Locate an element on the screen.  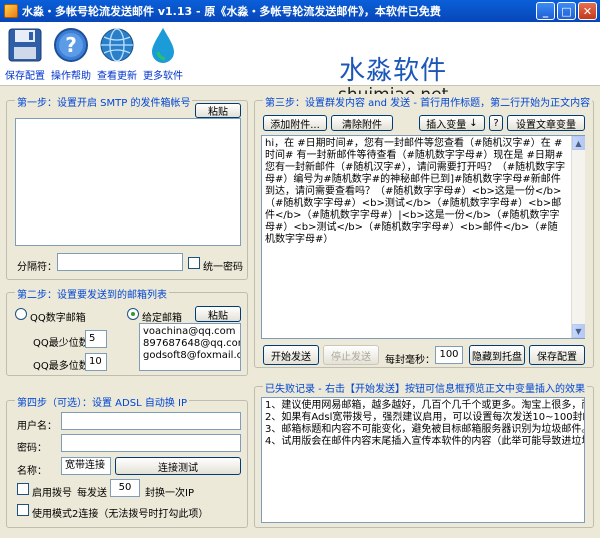
step3-title: 第三步：设置群发内容 and 发送 - 首行用作标题，第二行开始为正文内容 is located at coordinates (428, 101).